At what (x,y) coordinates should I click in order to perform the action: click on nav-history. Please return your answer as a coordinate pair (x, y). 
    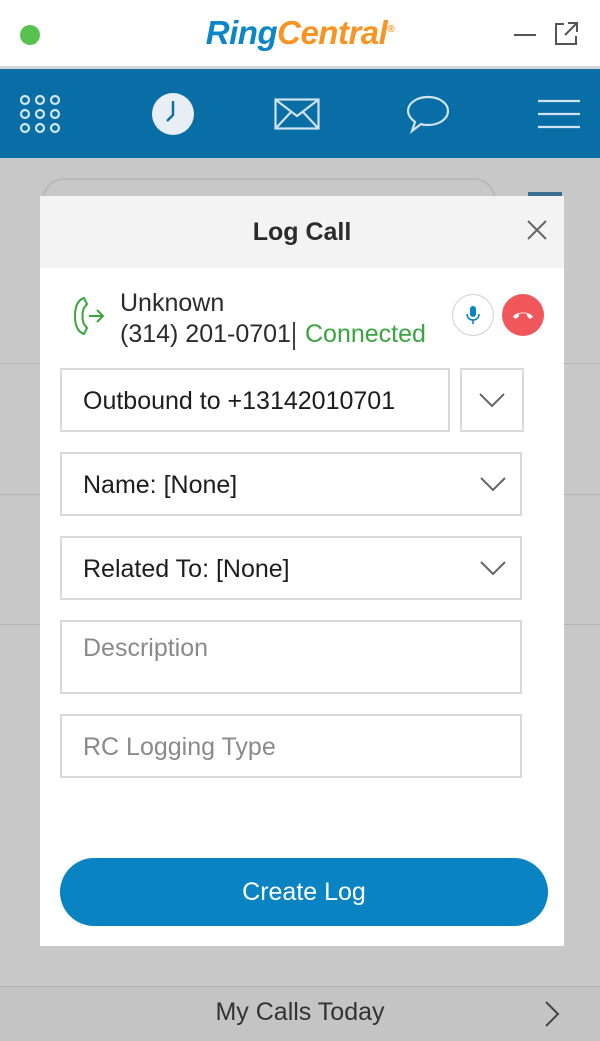
    Looking at the image, I should click on (173, 113).